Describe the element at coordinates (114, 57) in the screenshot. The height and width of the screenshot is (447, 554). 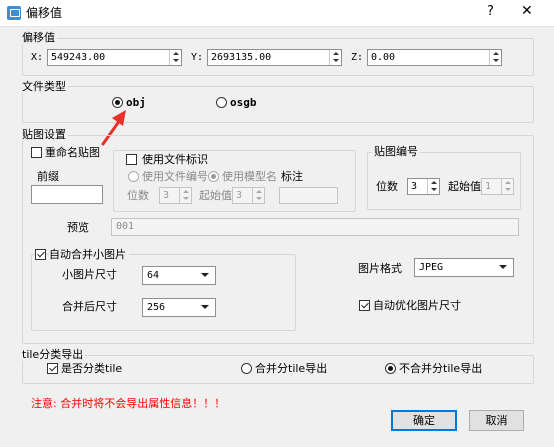
I see `x-spinbox: 549243.00` at that location.